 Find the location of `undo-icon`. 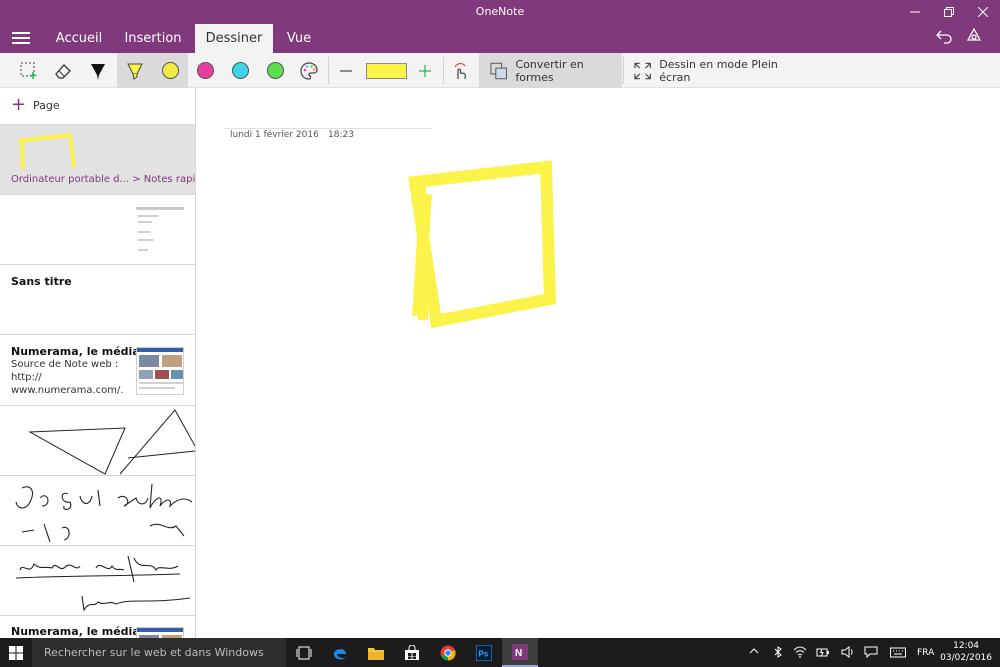

undo-icon is located at coordinates (944, 37).